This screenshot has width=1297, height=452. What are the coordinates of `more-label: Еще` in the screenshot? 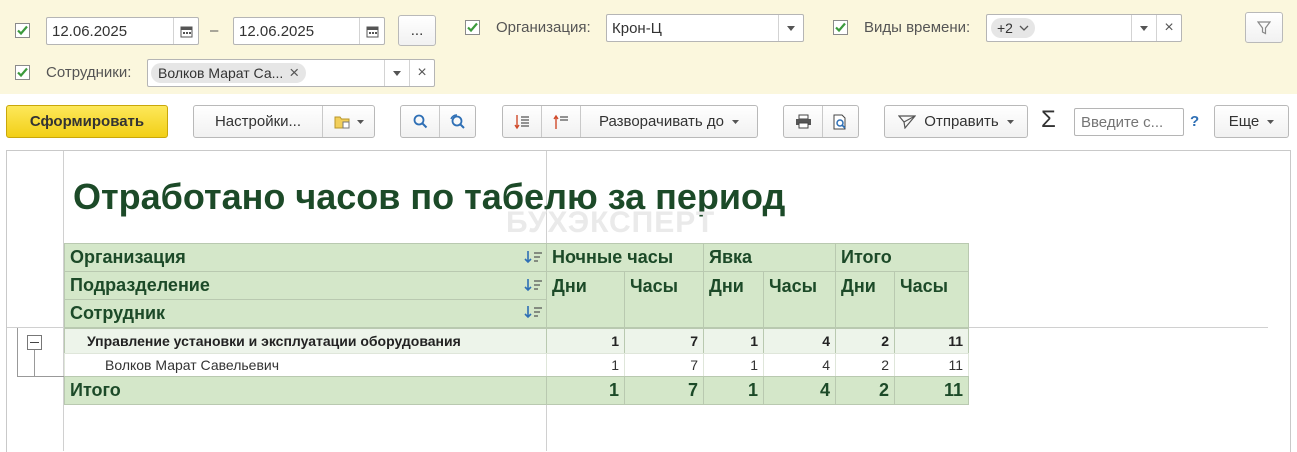 It's located at (1244, 121).